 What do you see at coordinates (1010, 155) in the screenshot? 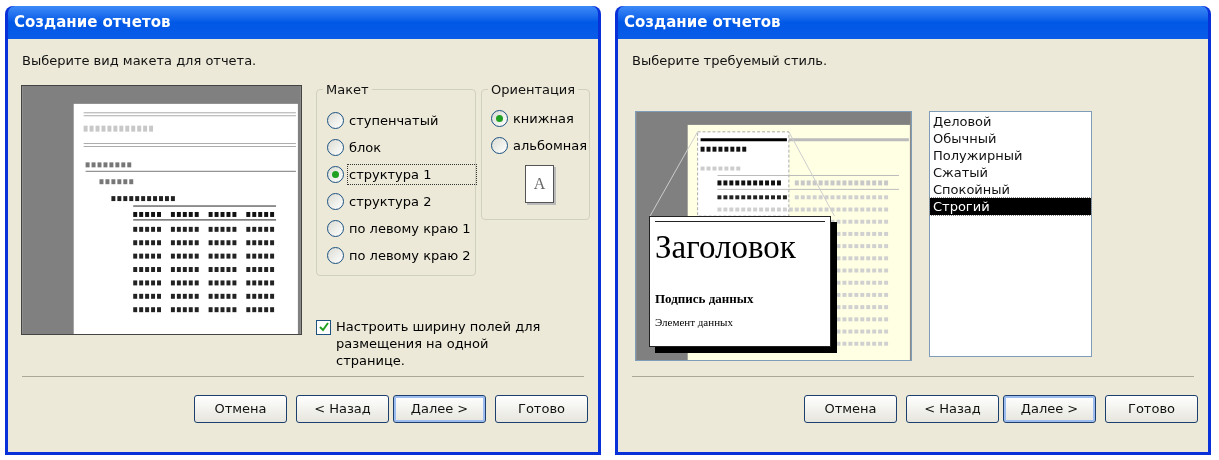
I see `style-list-item: Полужирный` at bounding box center [1010, 155].